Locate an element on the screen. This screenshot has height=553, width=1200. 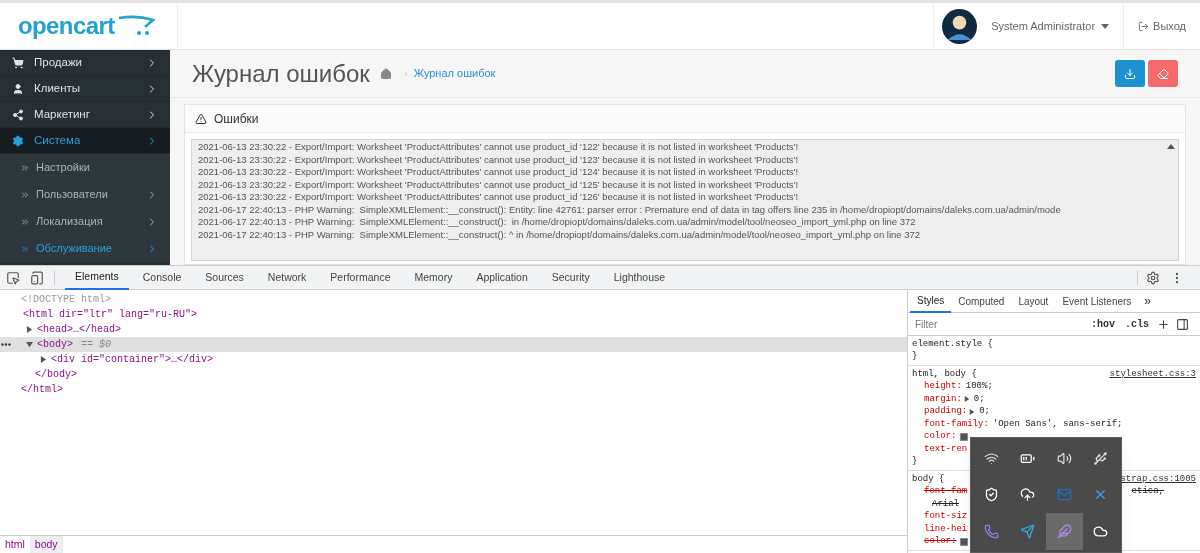
html-tag-text: <html dir="ltr" lang="ru-RU"> is located at coordinates (110, 315).